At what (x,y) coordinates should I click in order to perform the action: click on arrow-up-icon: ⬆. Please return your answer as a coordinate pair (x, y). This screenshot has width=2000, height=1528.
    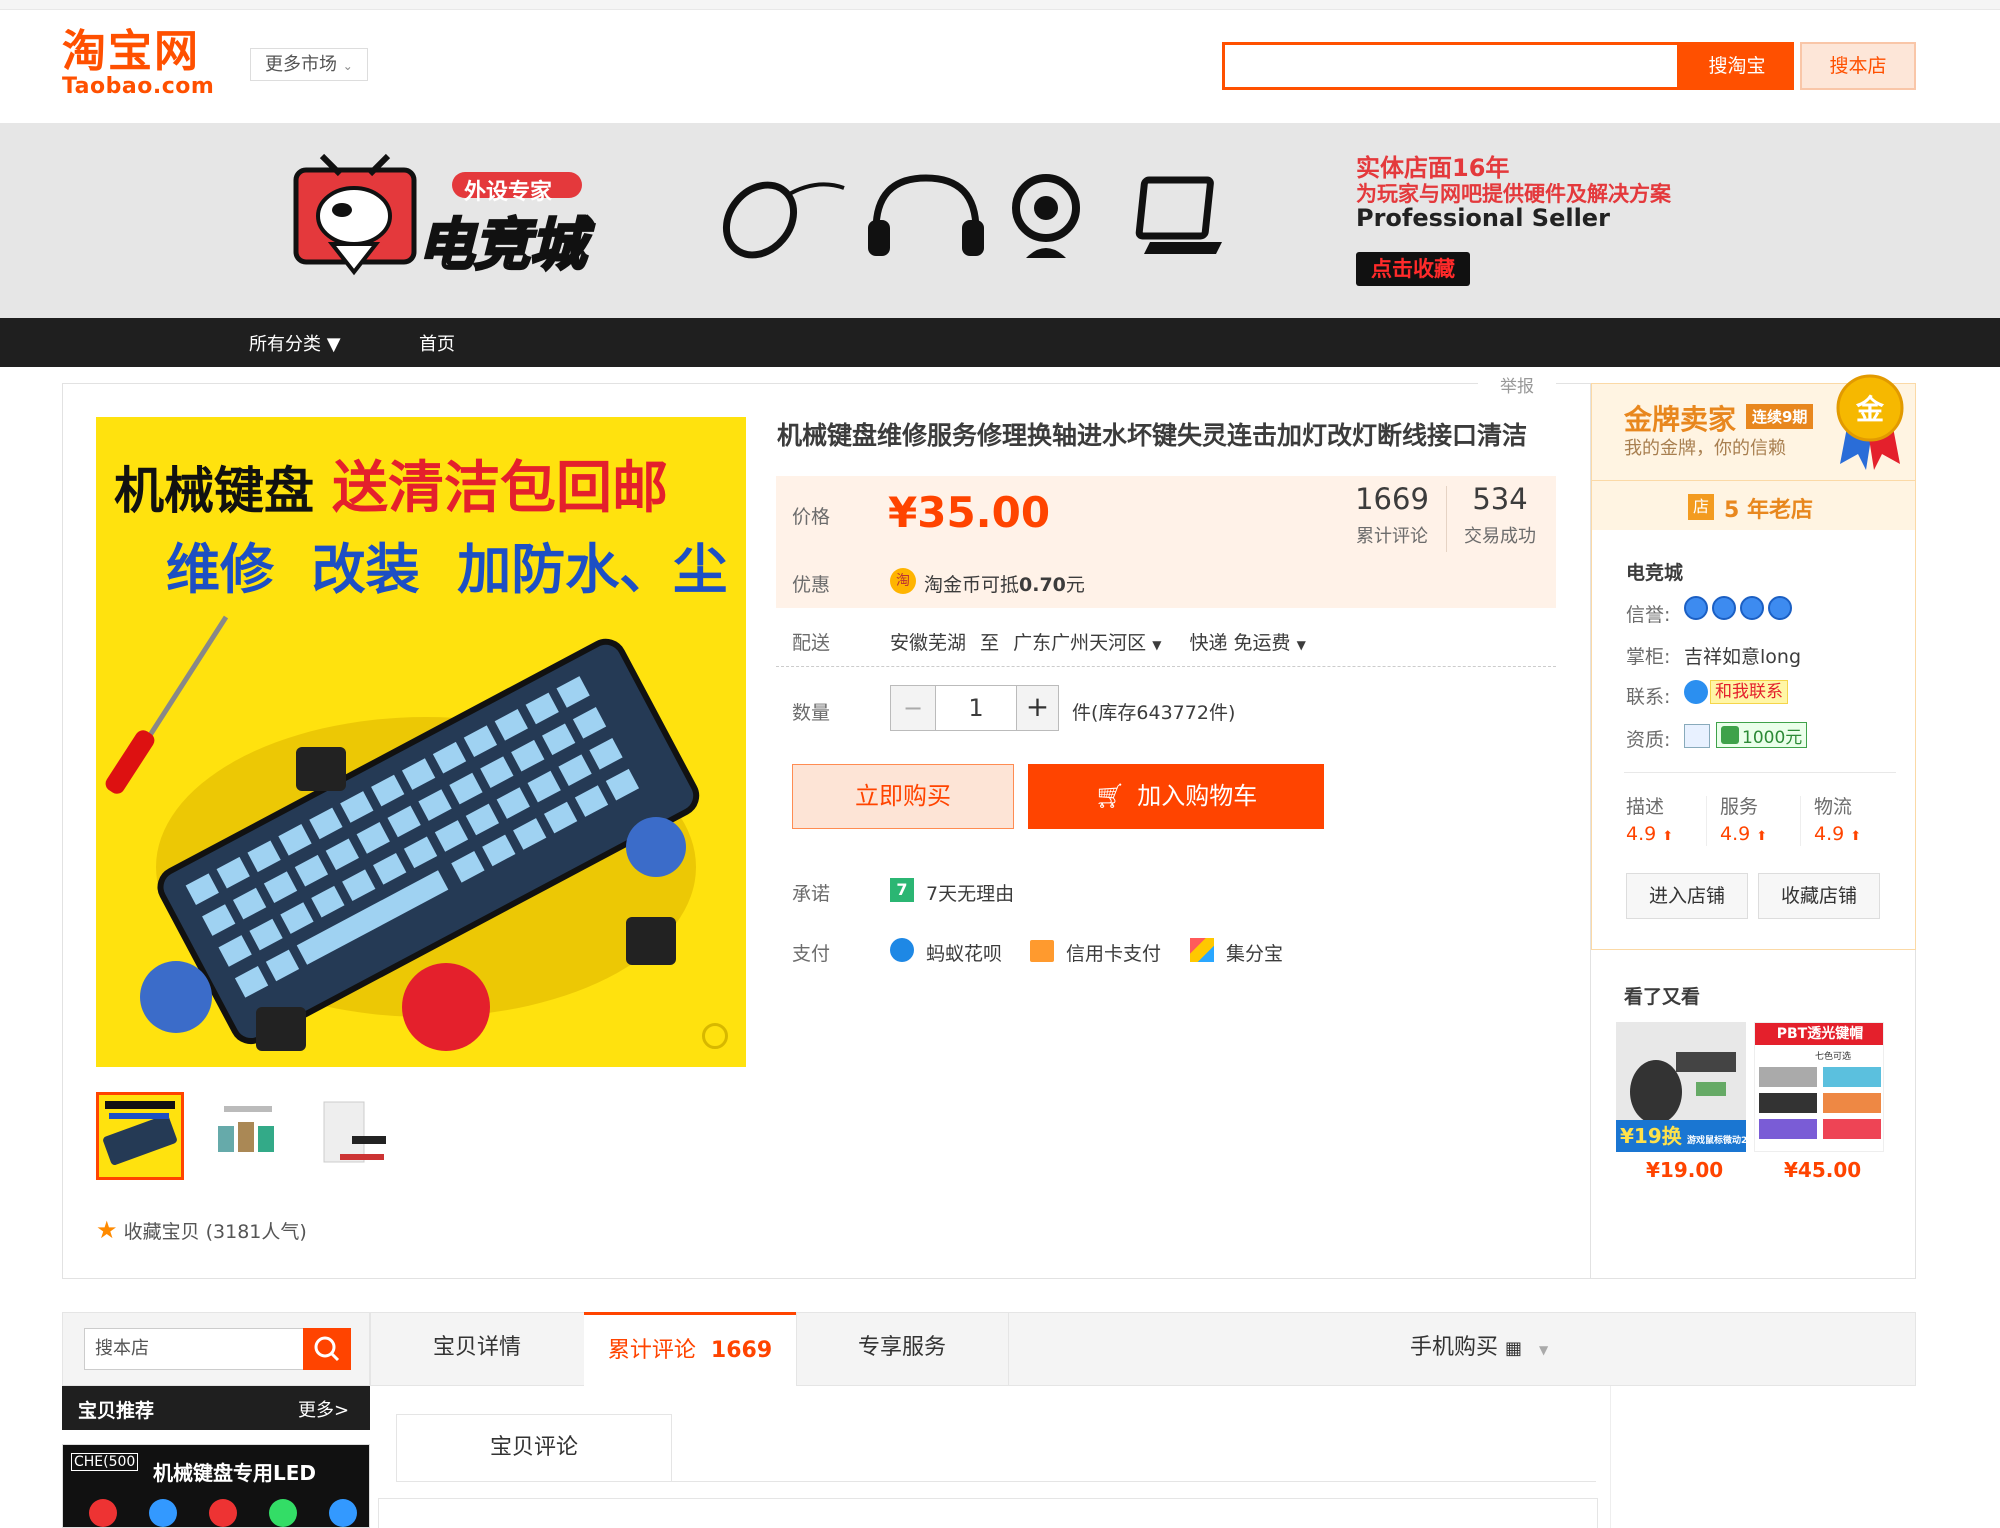
    Looking at the image, I should click on (1856, 836).